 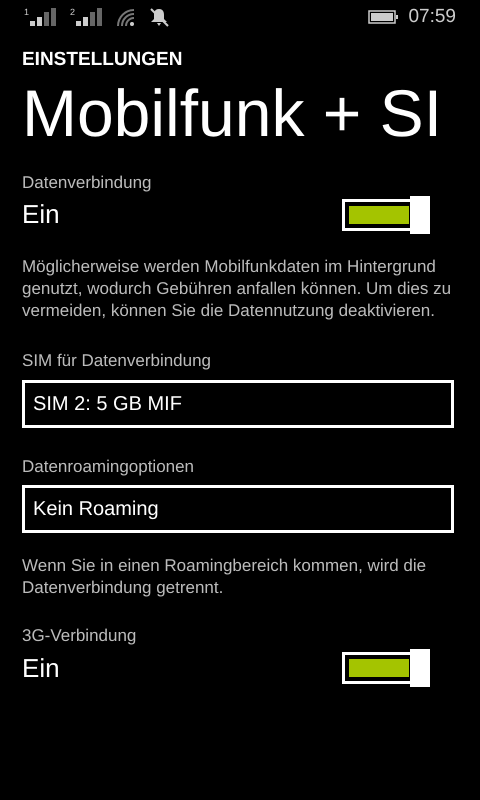 I want to click on page-title: Mobilfunk + SI, so click(x=233, y=113).